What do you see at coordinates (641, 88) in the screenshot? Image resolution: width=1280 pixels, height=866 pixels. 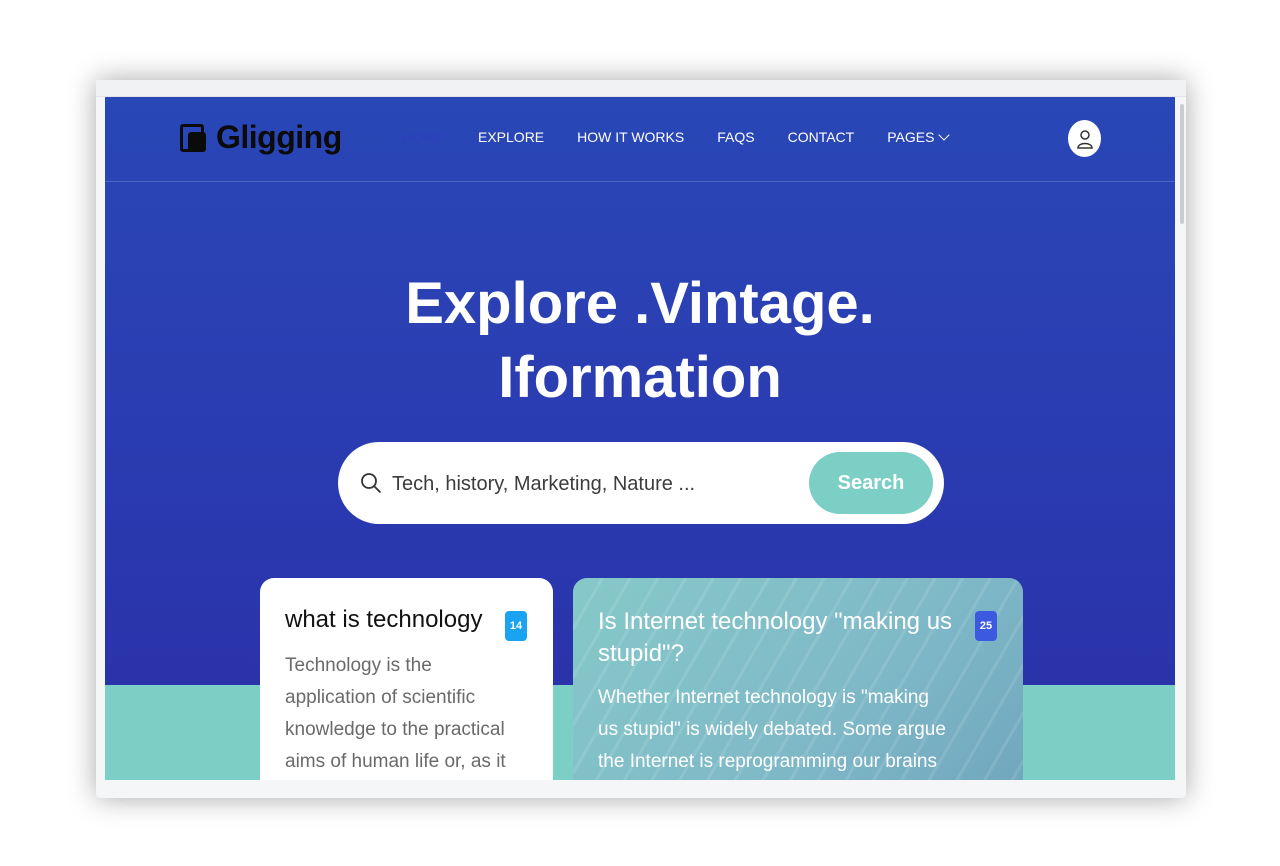 I see `browser-topbar` at bounding box center [641, 88].